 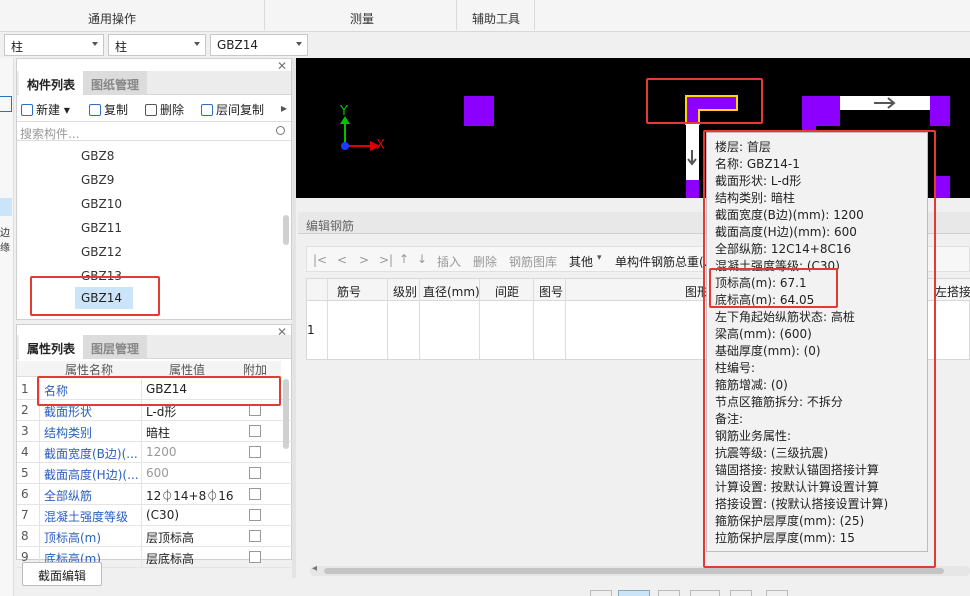 I want to click on row-number: 2, so click(x=25, y=410).